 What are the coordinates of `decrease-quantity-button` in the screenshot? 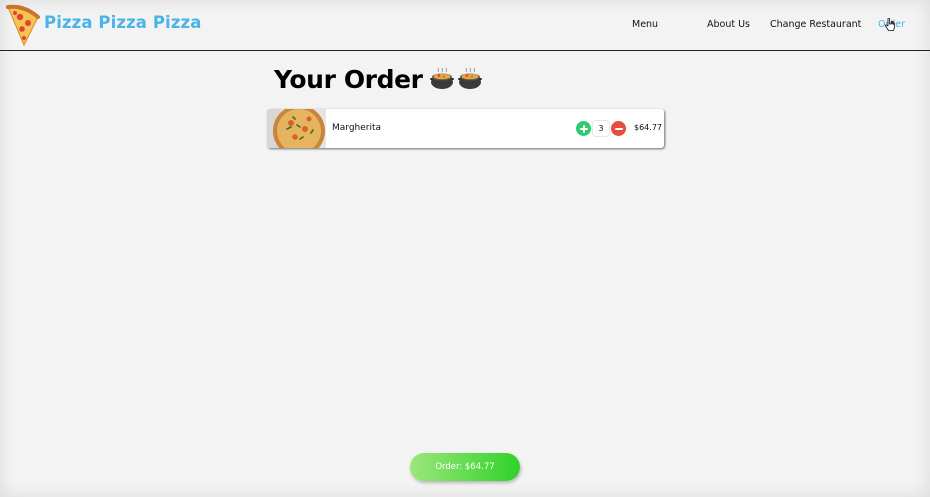 It's located at (618, 128).